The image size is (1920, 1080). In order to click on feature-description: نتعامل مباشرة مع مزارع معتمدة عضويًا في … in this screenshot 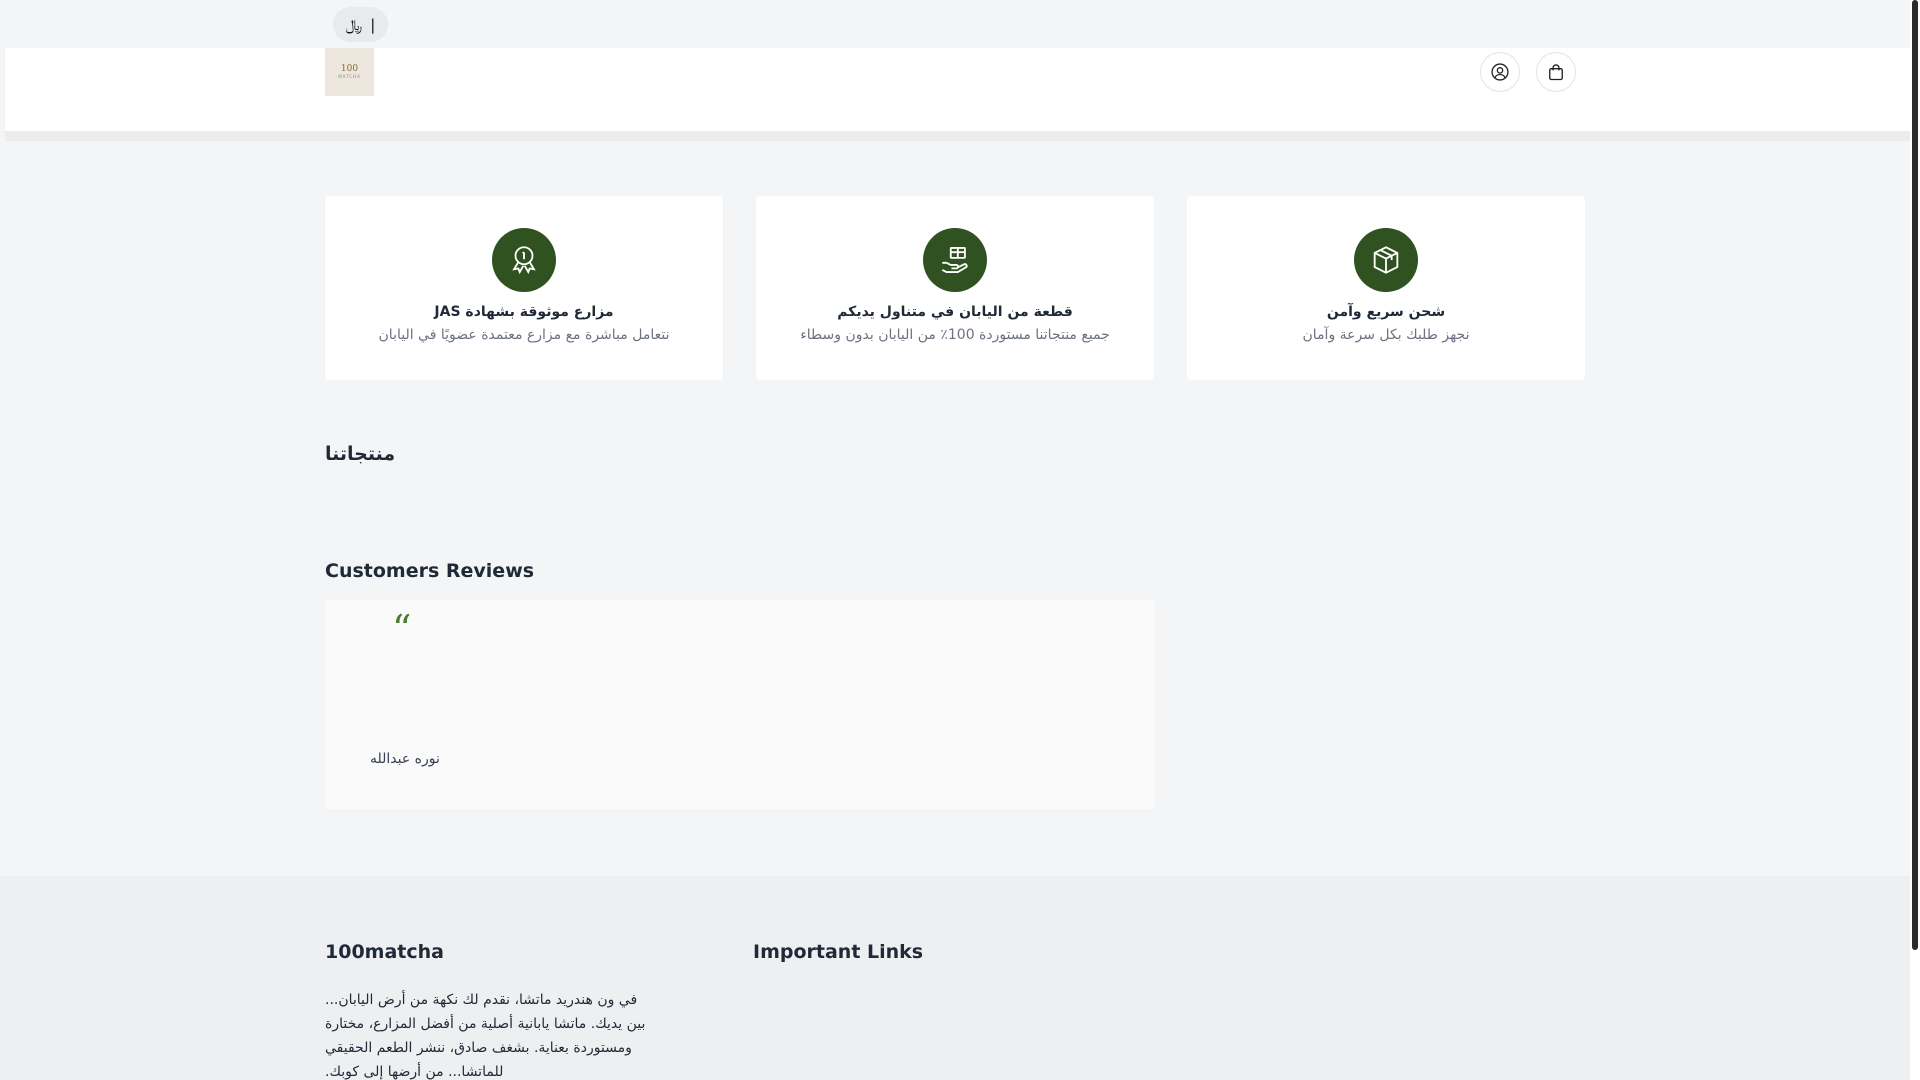, I will do `click(524, 335)`.